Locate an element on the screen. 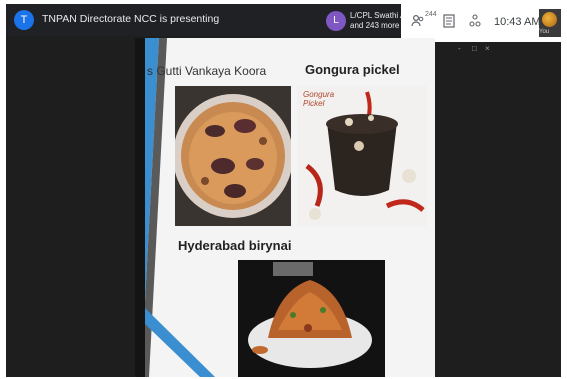 This screenshot has width=567, height=379. self-avatar is located at coordinates (549, 19).